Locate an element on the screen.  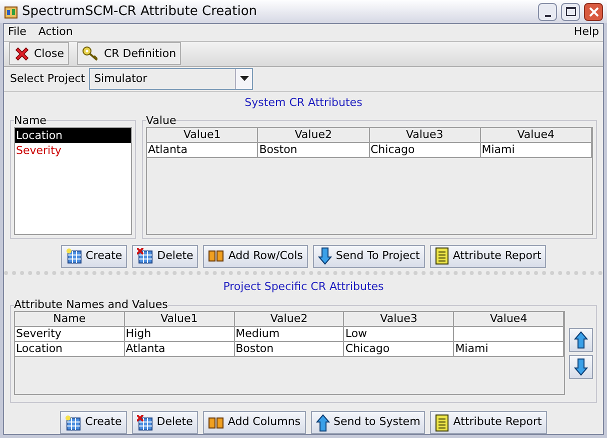
key-icon is located at coordinates (91, 54).